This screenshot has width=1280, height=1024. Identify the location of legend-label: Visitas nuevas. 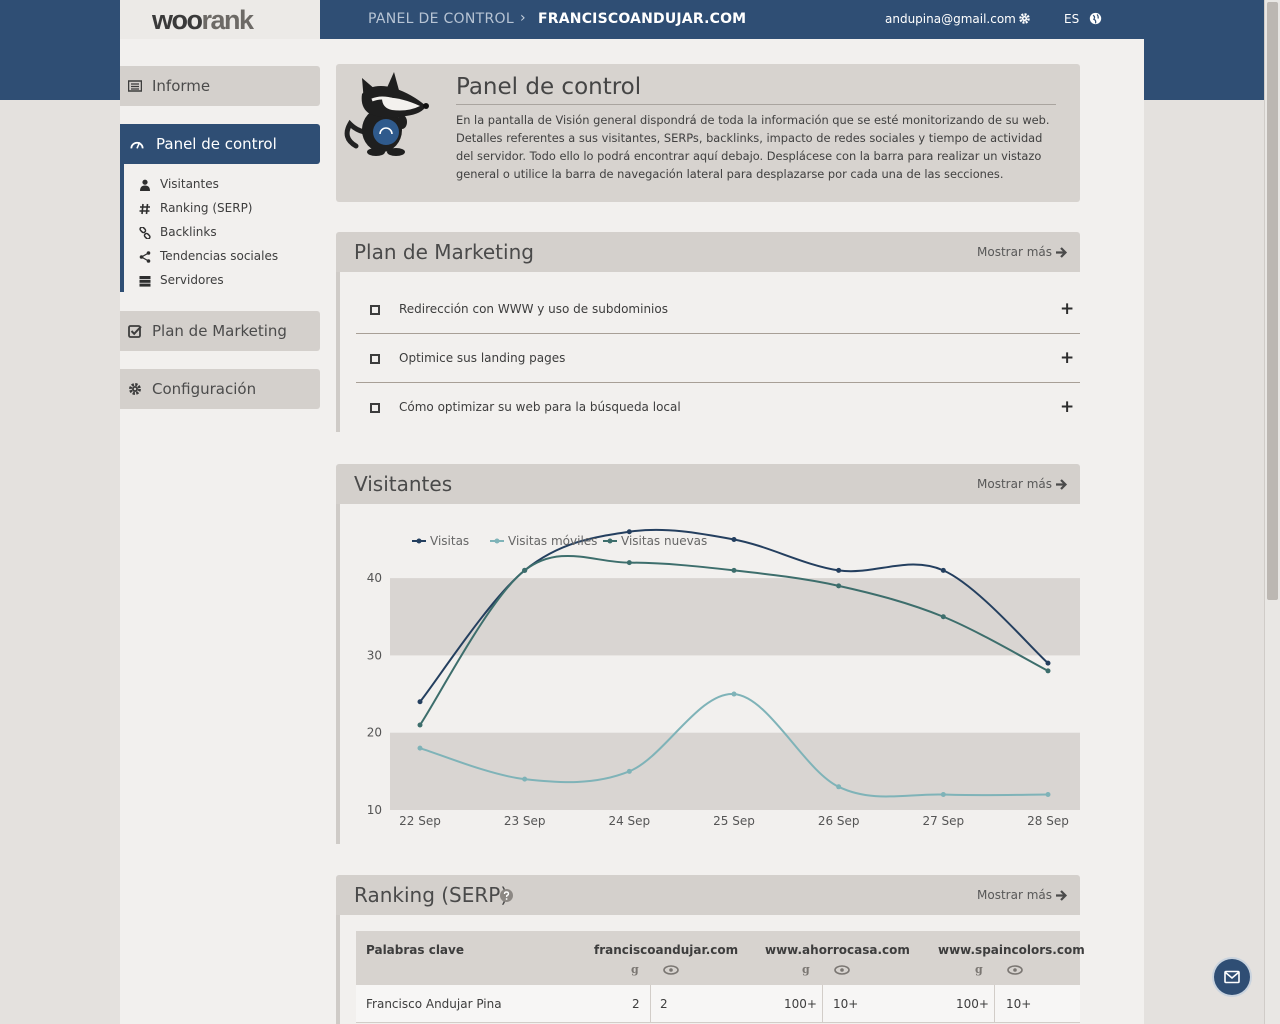
(664, 541).